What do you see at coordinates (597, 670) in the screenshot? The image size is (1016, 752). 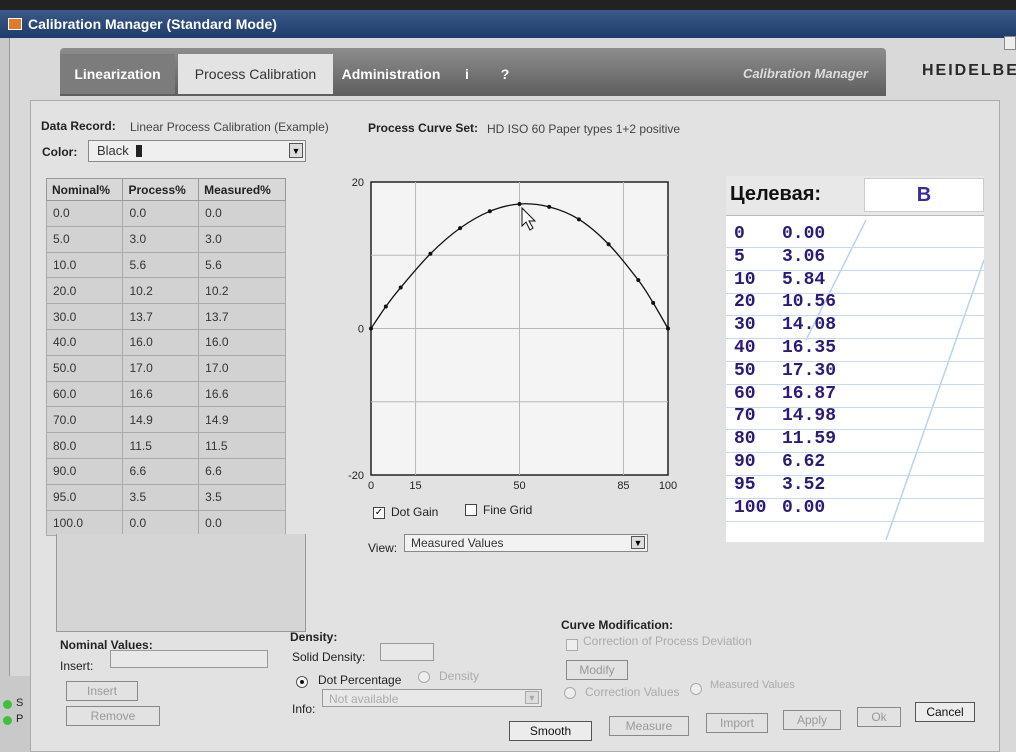 I see `modify-button: Modify` at bounding box center [597, 670].